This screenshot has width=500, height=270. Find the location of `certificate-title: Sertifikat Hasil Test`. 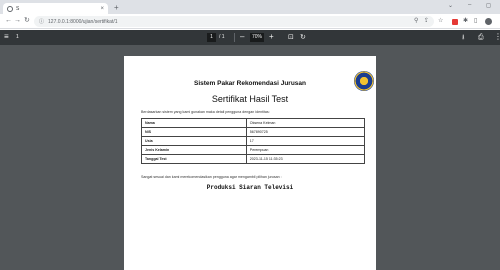

certificate-title: Sertifikat Hasil Test is located at coordinates (250, 99).